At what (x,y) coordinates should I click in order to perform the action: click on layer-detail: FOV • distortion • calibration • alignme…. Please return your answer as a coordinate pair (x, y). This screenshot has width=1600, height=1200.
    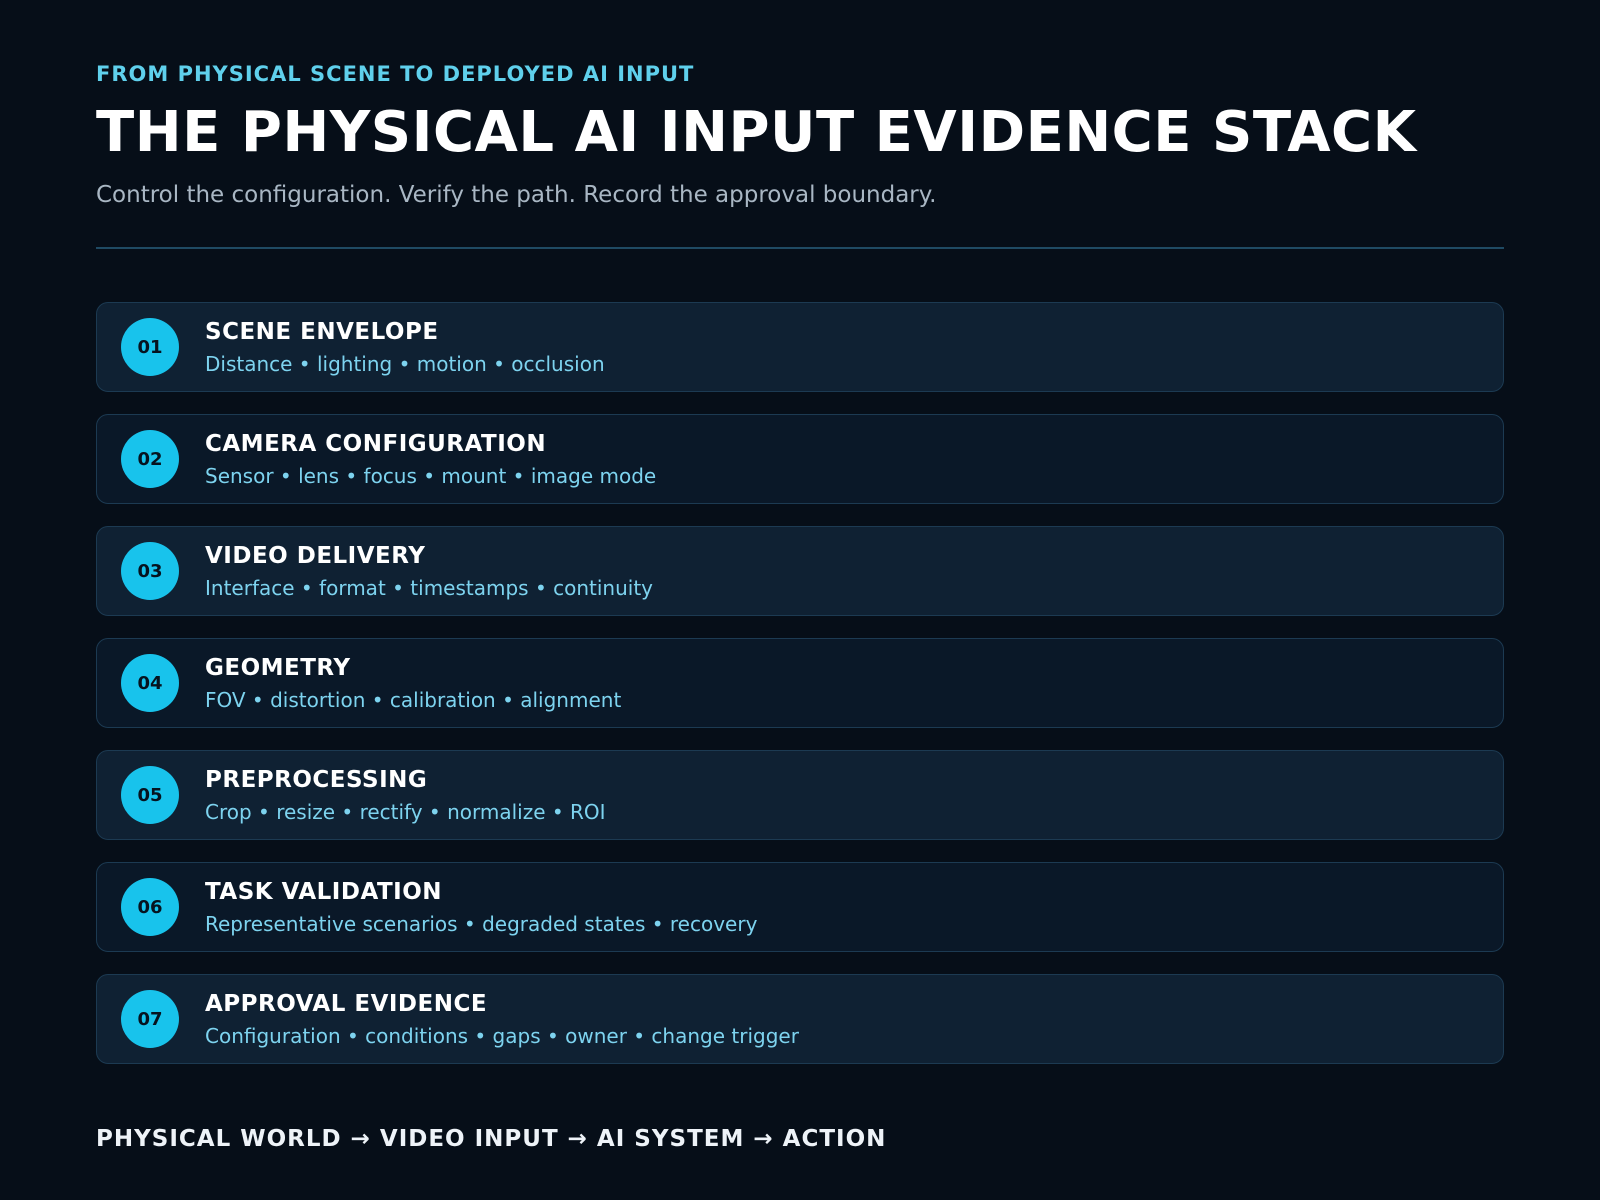
    Looking at the image, I should click on (413, 700).